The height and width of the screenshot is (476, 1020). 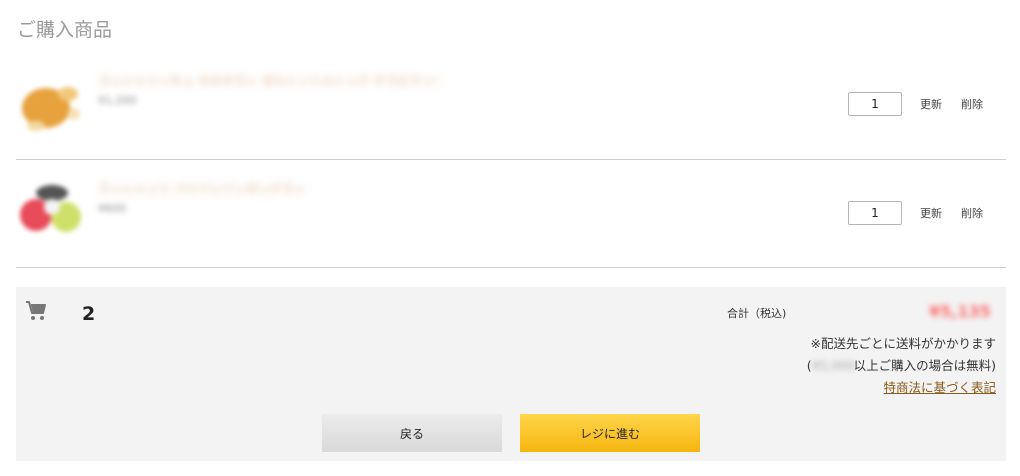 I want to click on free-shipping-note: (¥5,000以上ご購入の場合は無料), so click(x=901, y=364).